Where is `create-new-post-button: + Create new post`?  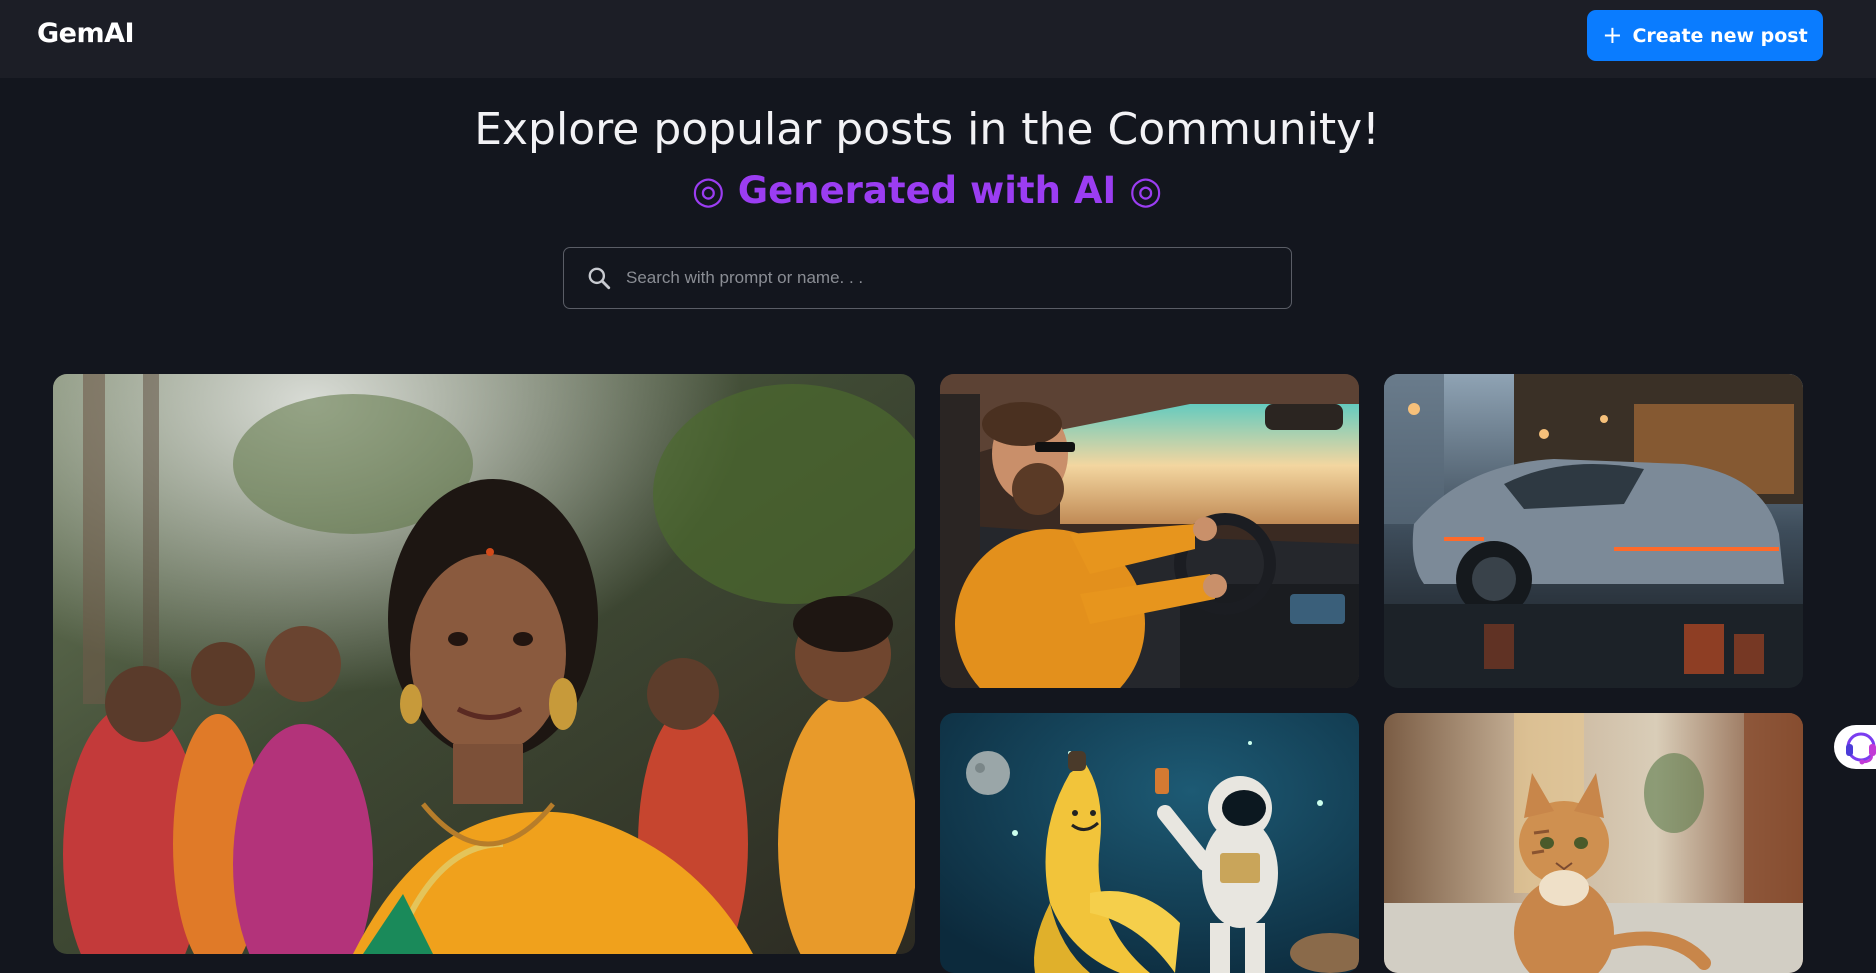
create-new-post-button: + Create new post is located at coordinates (1705, 35).